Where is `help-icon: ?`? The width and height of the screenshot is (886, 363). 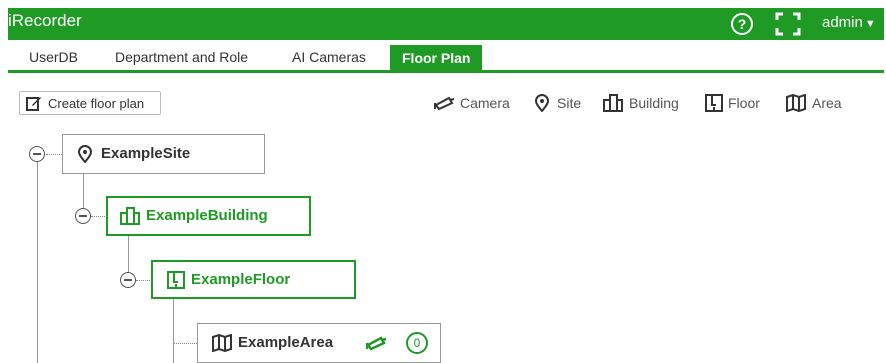 help-icon: ? is located at coordinates (742, 24).